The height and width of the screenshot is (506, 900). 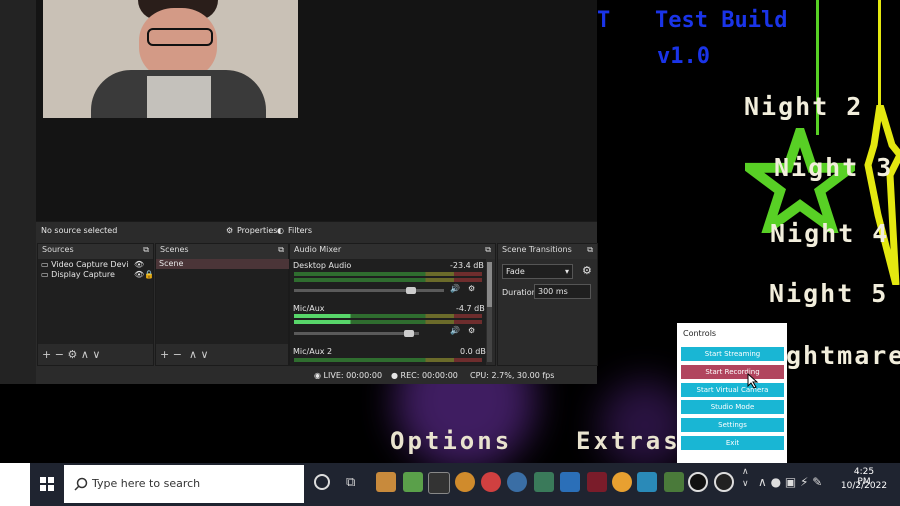 What do you see at coordinates (724, 482) in the screenshot?
I see `unreal-icon` at bounding box center [724, 482].